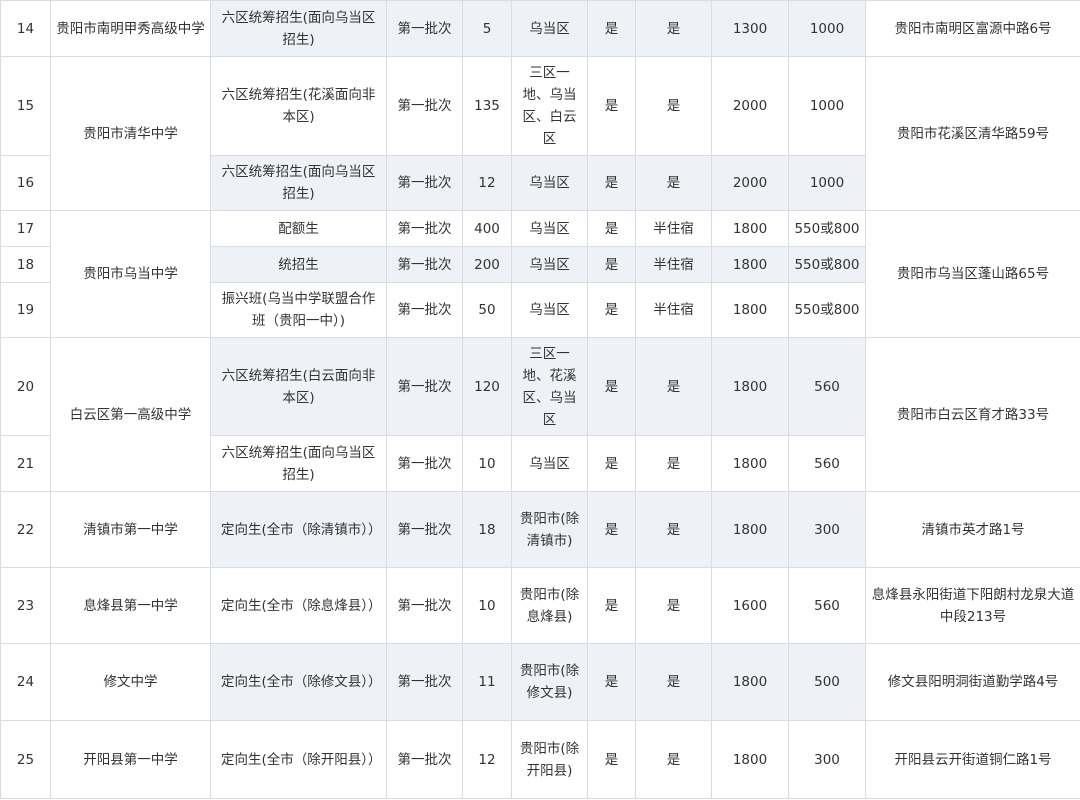 The height and width of the screenshot is (800, 1080). Describe the element at coordinates (298, 264) in the screenshot. I see `enrollment-type: 统招生` at that location.